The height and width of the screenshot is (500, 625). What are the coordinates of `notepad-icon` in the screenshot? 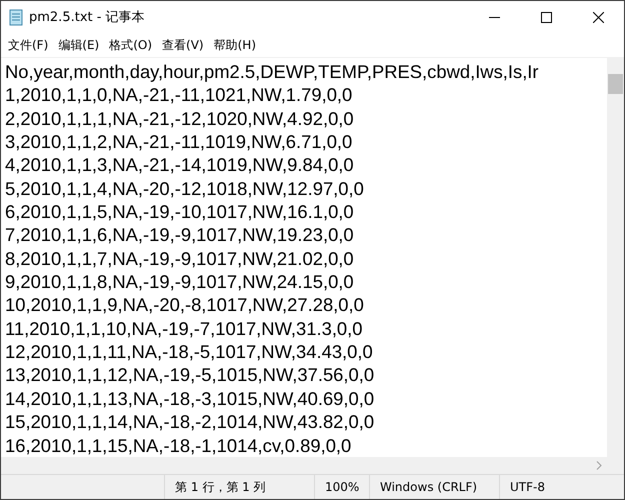 It's located at (16, 17).